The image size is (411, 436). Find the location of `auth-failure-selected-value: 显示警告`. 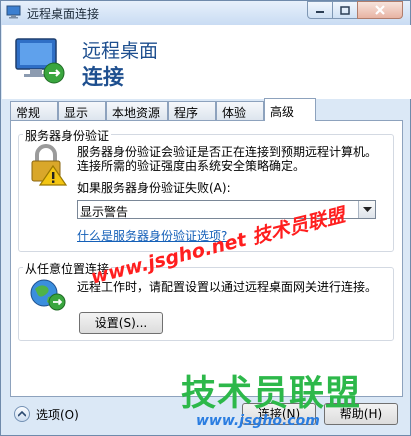

auth-failure-selected-value: 显示警告 is located at coordinates (104, 212).